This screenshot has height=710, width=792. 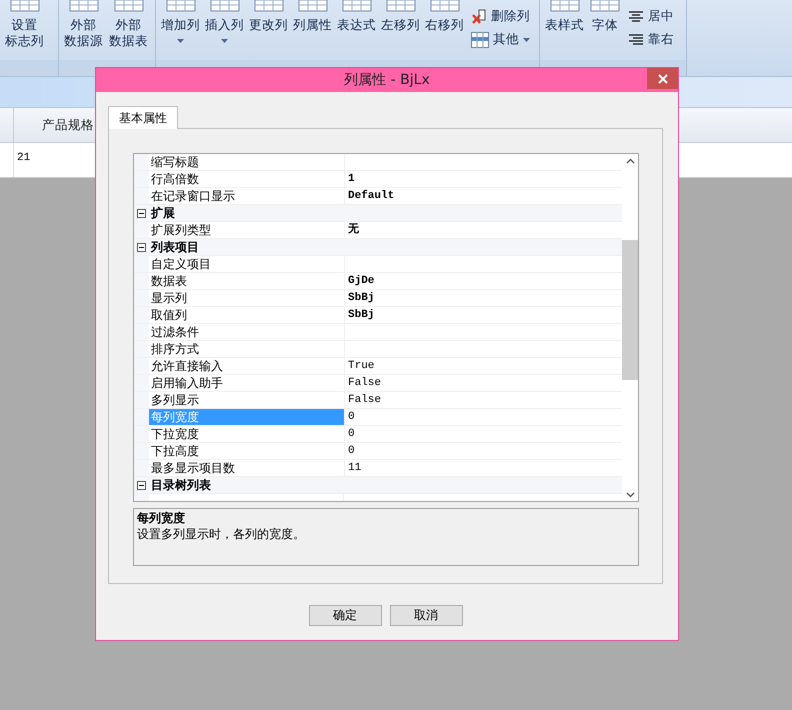 I want to click on ribbon-button: 设置 标志列, so click(x=24, y=24).